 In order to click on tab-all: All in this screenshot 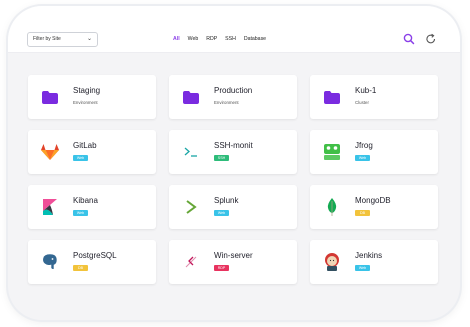, I will do `click(176, 39)`.